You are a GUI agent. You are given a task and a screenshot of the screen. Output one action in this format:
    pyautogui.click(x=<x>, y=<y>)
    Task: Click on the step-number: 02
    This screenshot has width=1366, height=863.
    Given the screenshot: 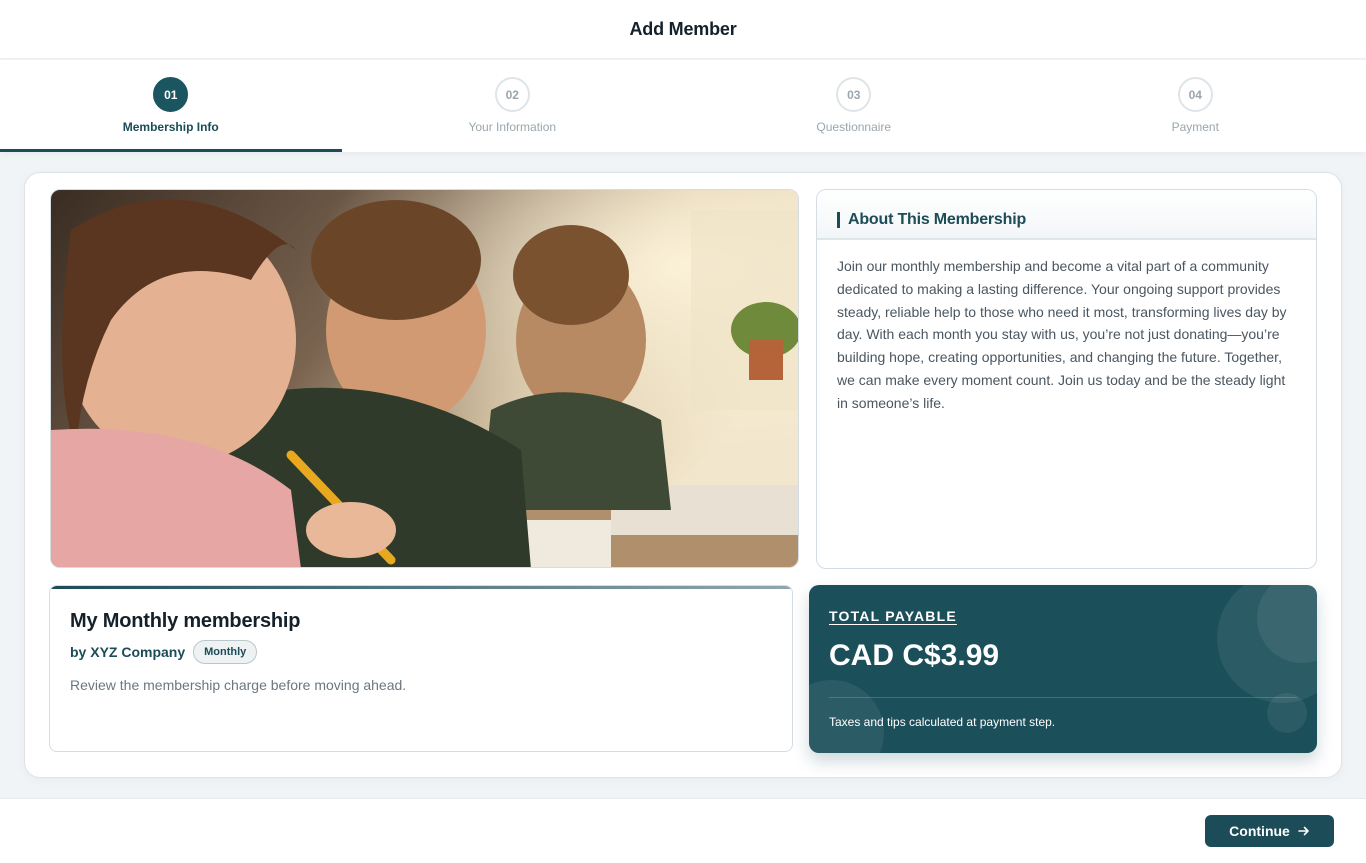 What is the action you would take?
    pyautogui.click(x=512, y=94)
    